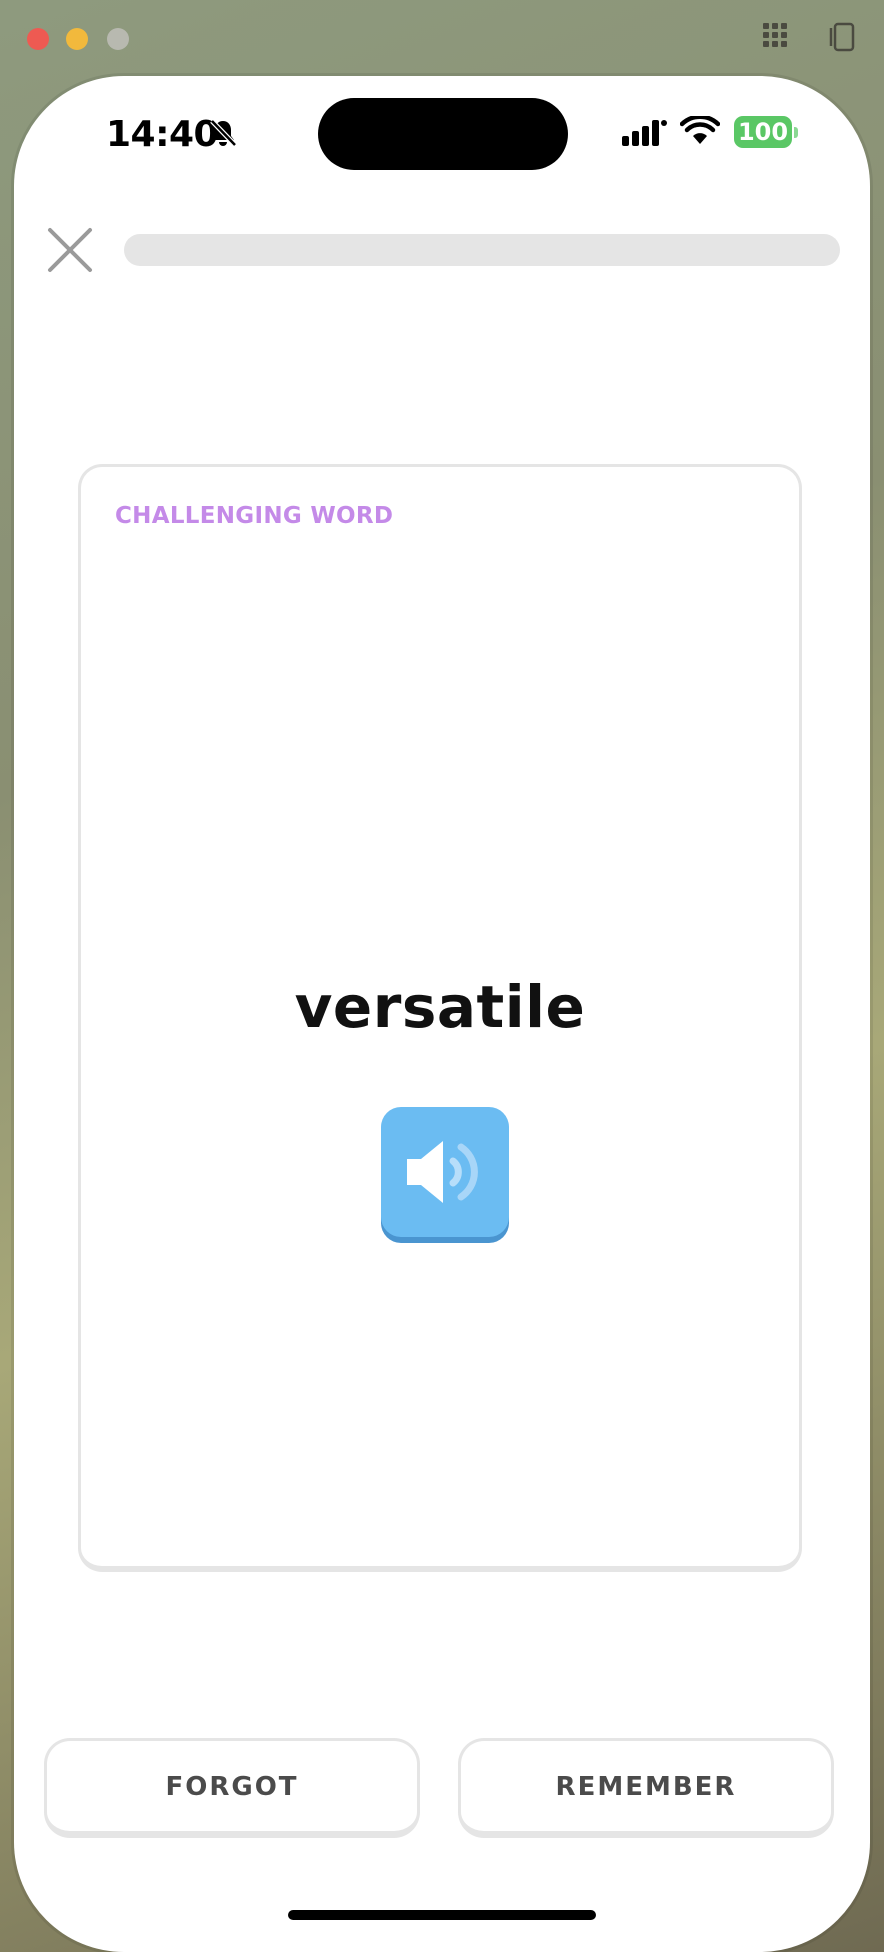  Describe the element at coordinates (254, 516) in the screenshot. I see `card-tag-label: CHALLENGING WORD` at that location.